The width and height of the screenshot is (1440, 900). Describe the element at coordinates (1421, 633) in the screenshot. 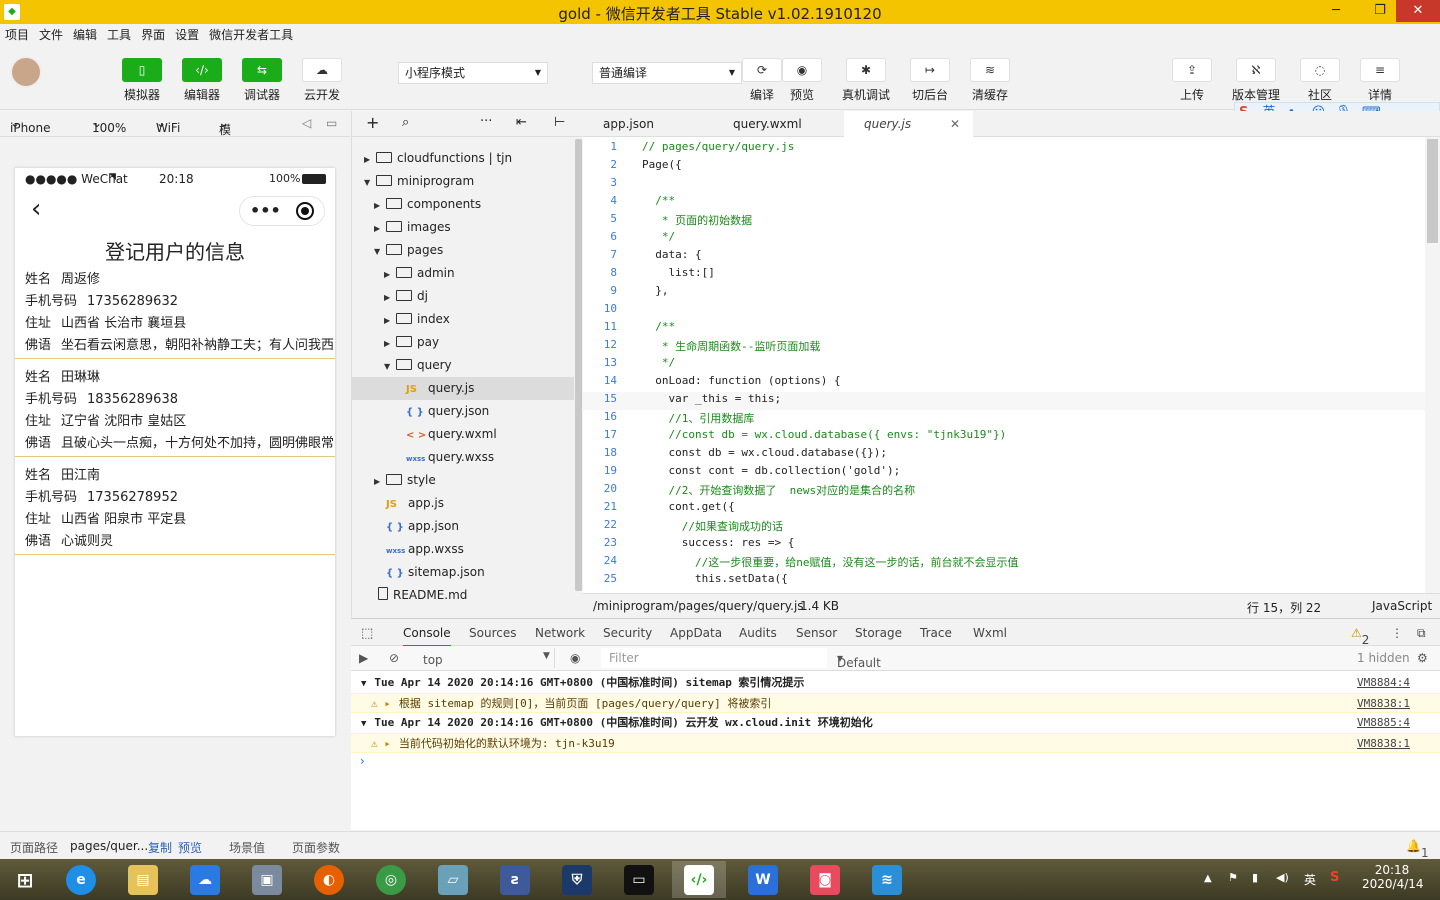

I see `dock-icon: ⧉` at that location.